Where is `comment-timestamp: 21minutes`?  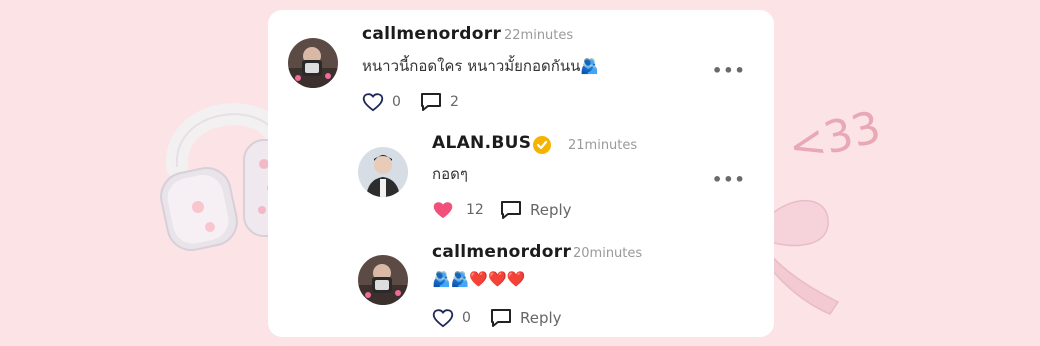
comment-timestamp: 21minutes is located at coordinates (603, 145).